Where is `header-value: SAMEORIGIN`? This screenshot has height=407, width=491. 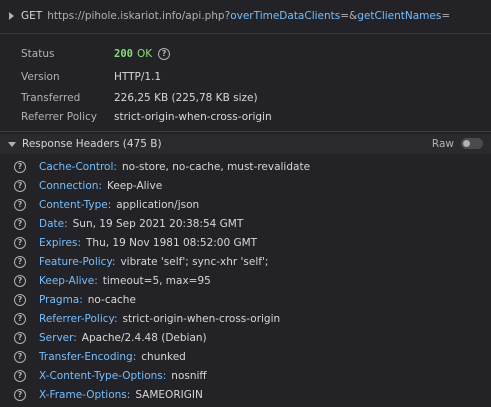 header-value: SAMEORIGIN is located at coordinates (169, 394).